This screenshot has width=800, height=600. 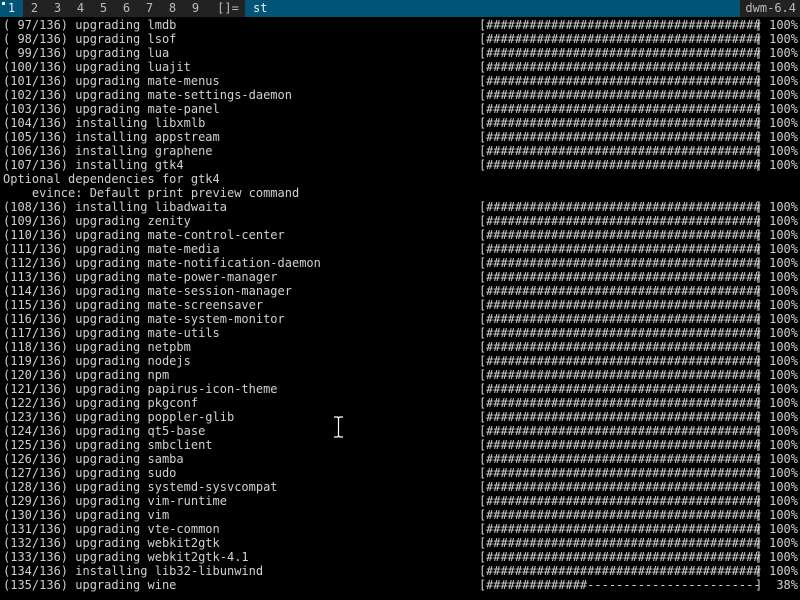 I want to click on tag-label: 4, so click(x=80, y=8).